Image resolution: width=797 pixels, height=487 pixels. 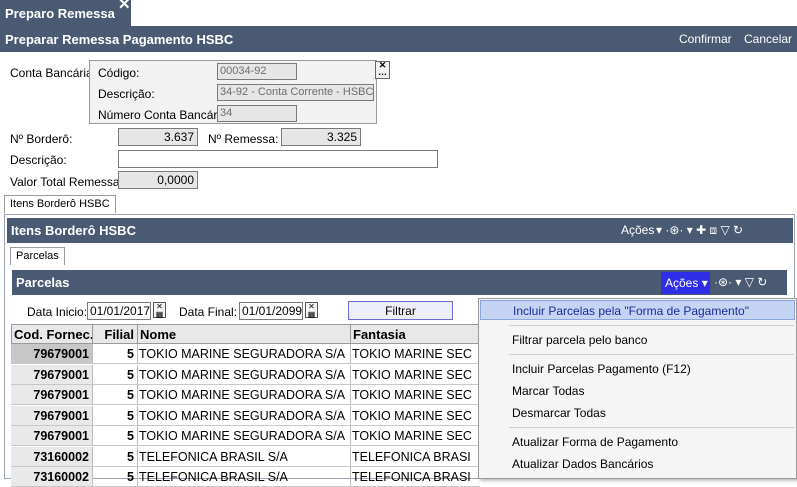 I want to click on document-tab: Preparo Remessa, so click(x=65, y=13).